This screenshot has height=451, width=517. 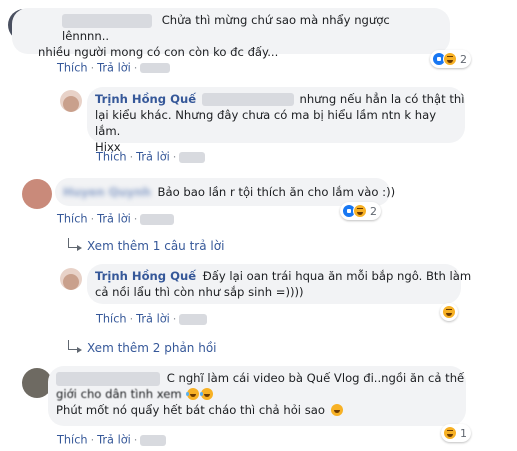 I want to click on comment-text: nhưng nếu hẳn la có thật thì, so click(x=382, y=99).